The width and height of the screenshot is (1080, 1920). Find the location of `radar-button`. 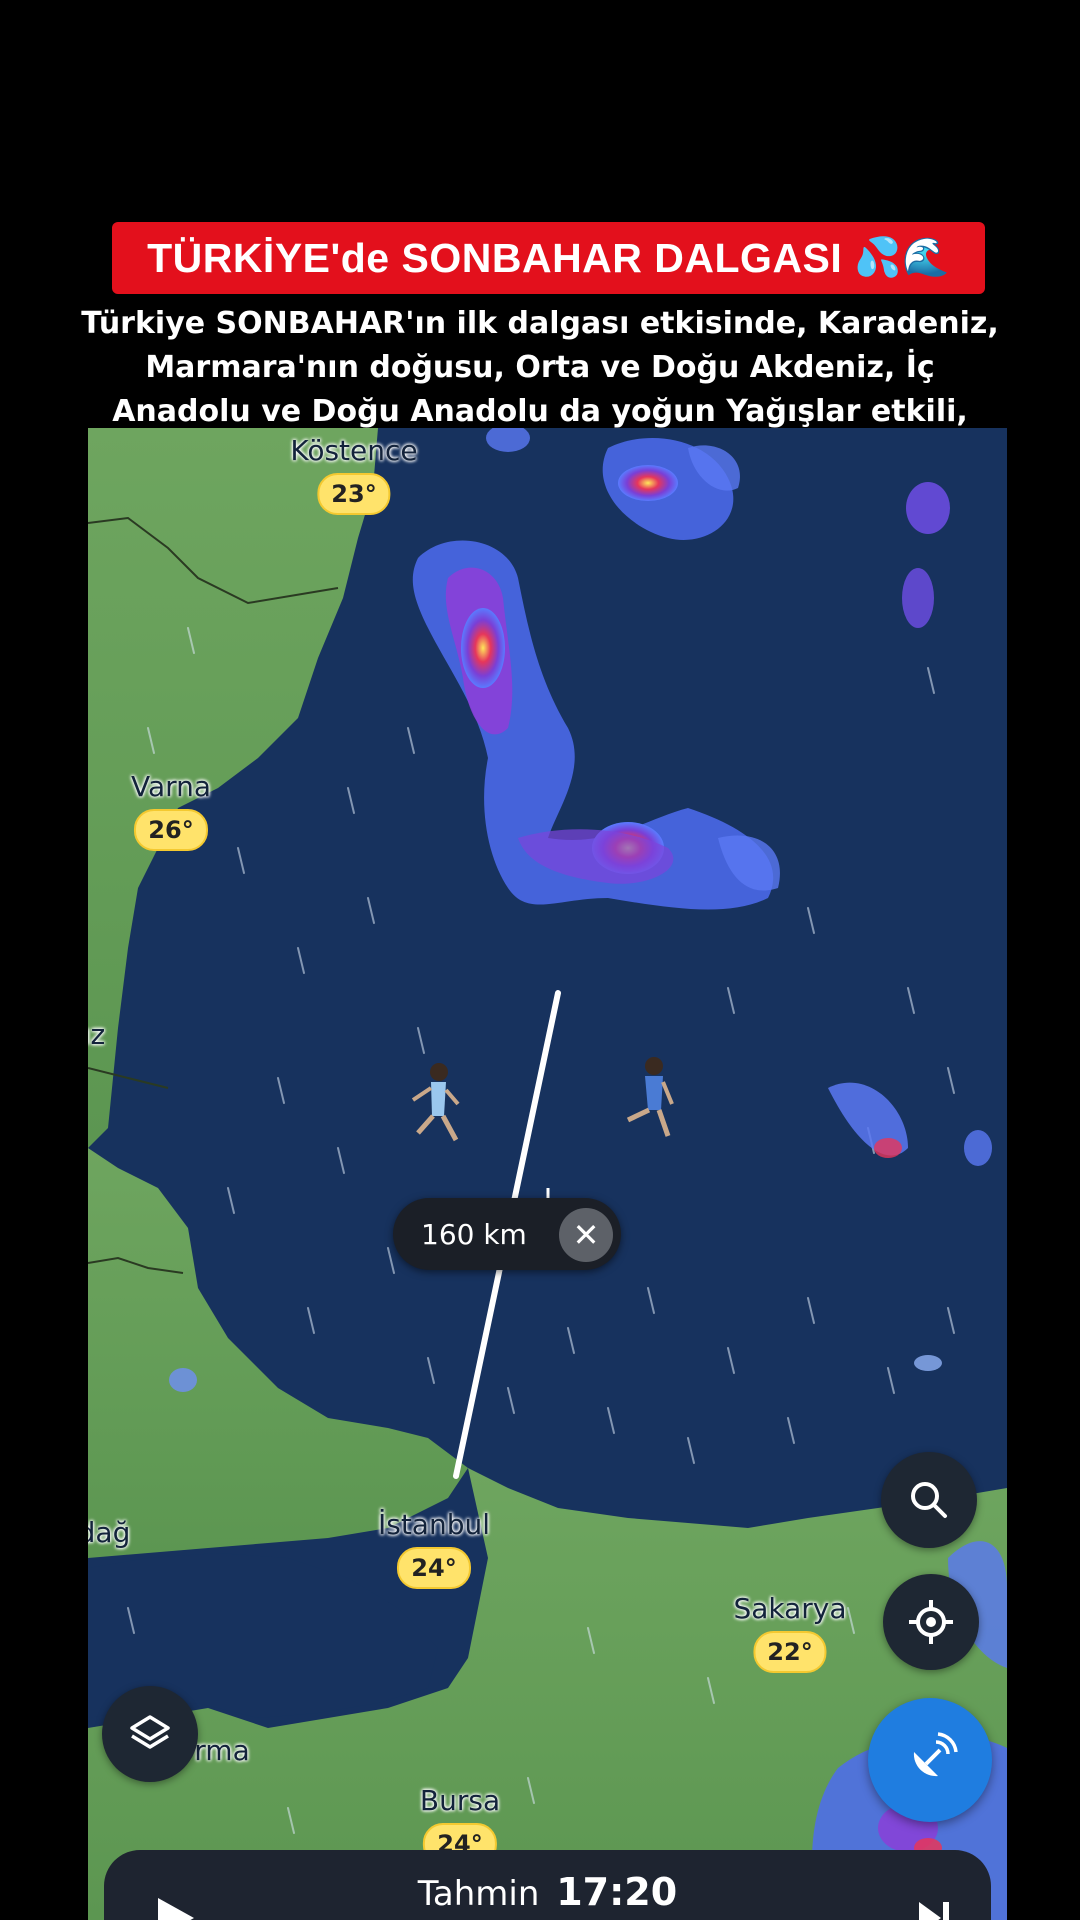

radar-button is located at coordinates (930, 1760).